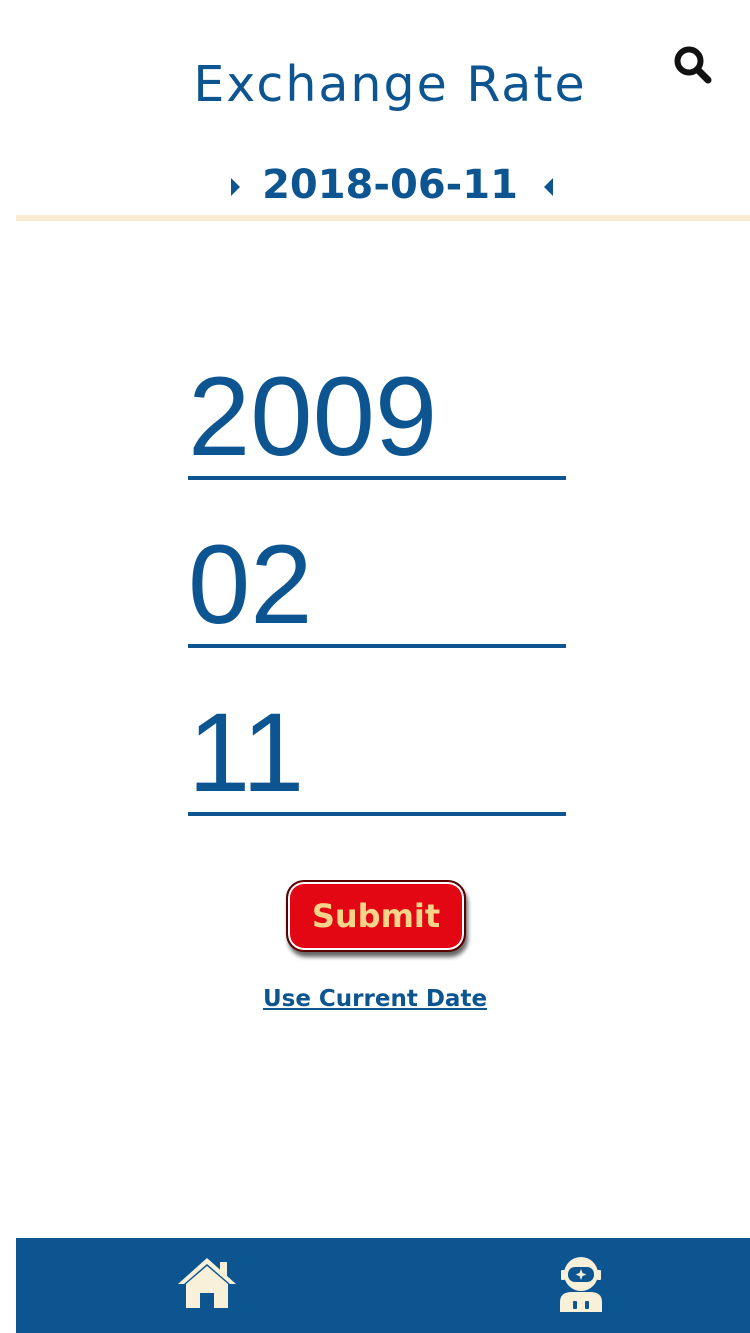 Image resolution: width=750 pixels, height=1333 pixels. I want to click on caret-left-icon, so click(548, 187).